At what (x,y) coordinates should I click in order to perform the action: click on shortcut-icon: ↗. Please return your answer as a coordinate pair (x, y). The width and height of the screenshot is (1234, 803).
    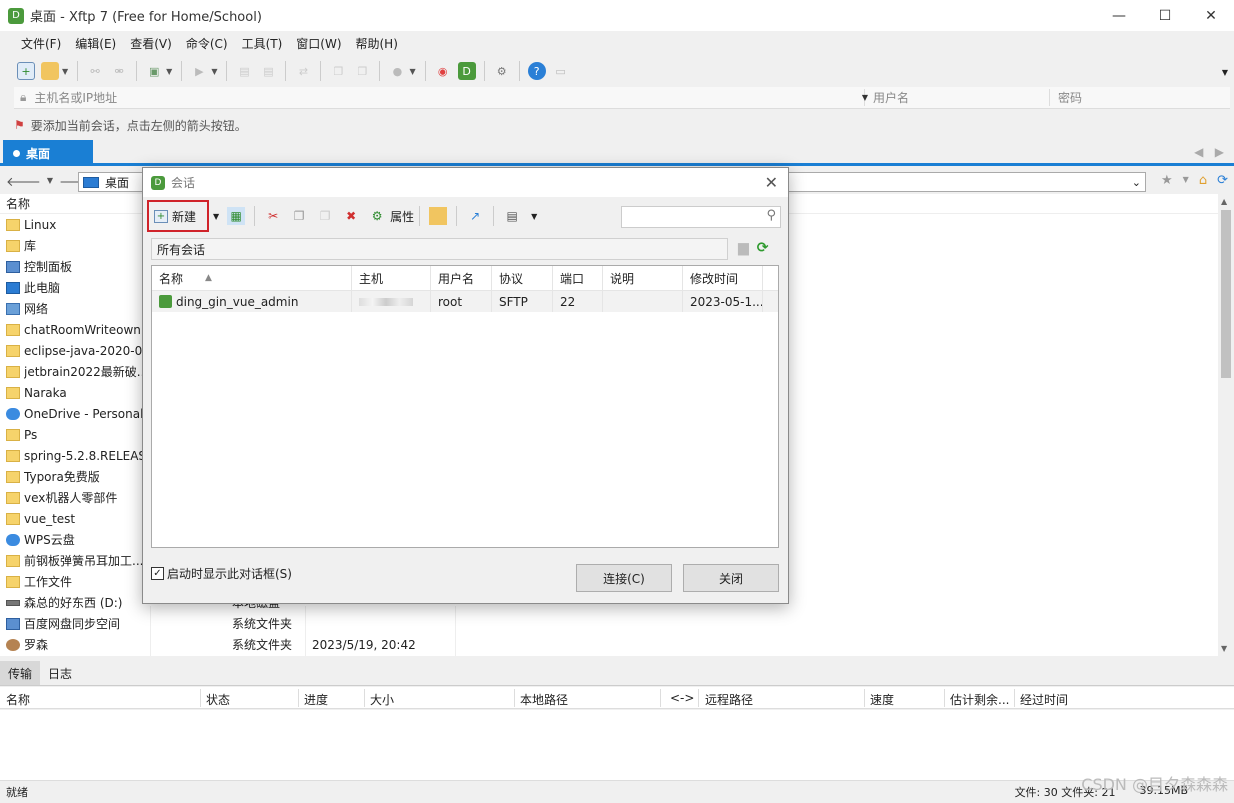
    Looking at the image, I should click on (475, 216).